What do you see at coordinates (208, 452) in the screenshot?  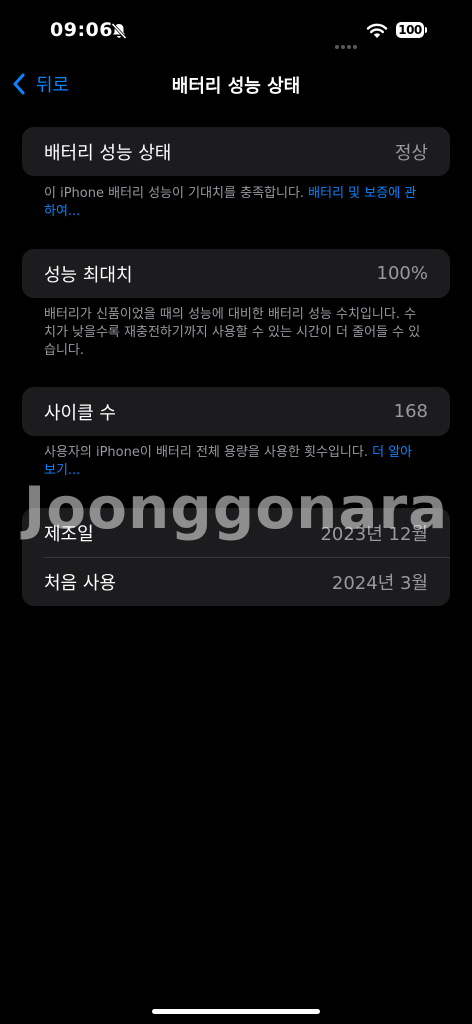 I see `cycle-count-footnote-text: 사용자의 iPhone이 배터리 전체 용량을 사용한 횟수입니다.` at bounding box center [208, 452].